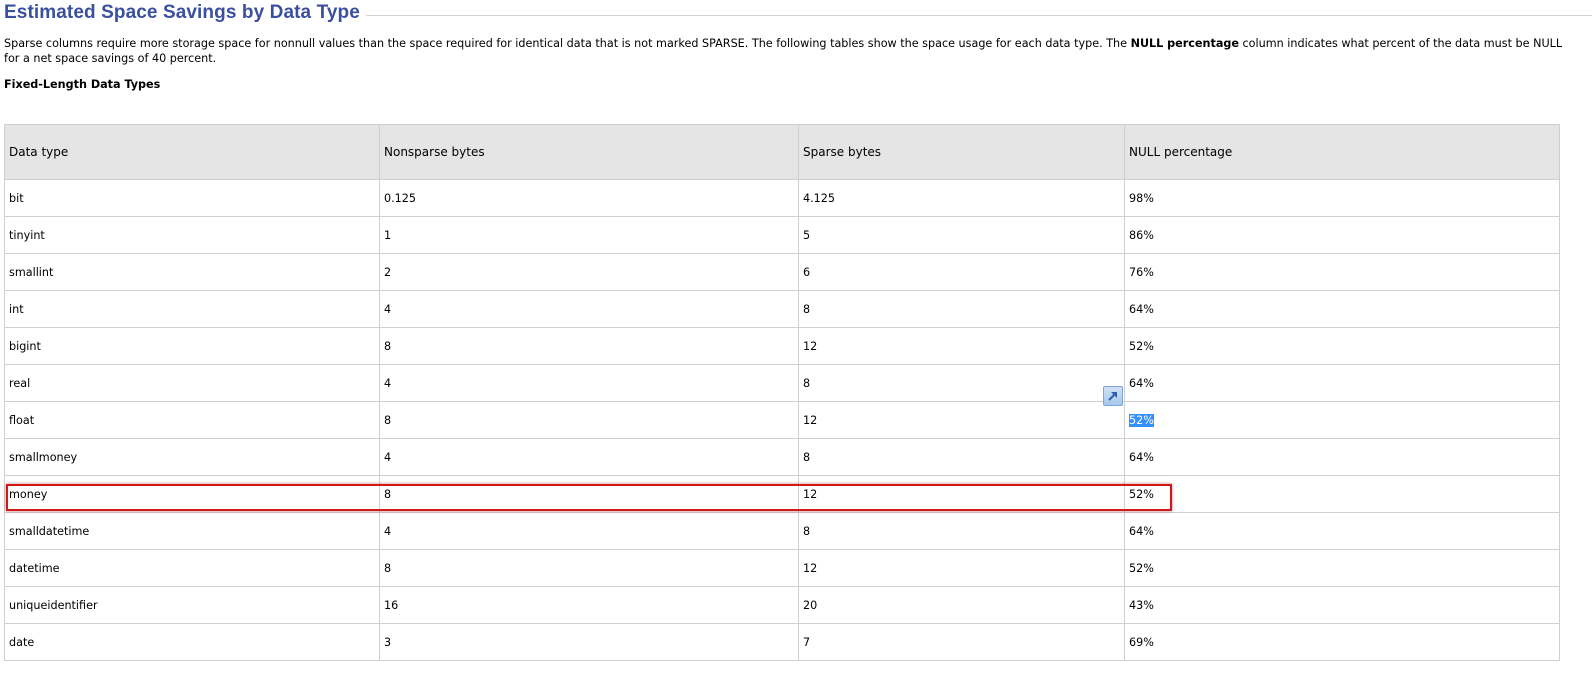  Describe the element at coordinates (192, 346) in the screenshot. I see `cell-data-type: bigint` at that location.